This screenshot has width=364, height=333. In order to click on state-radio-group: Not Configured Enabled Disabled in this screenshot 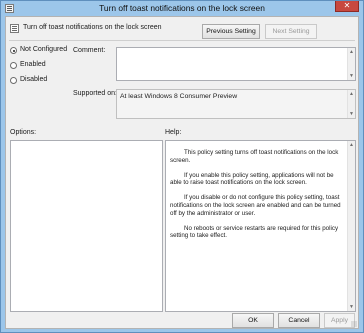, I will do `click(44, 67)`.